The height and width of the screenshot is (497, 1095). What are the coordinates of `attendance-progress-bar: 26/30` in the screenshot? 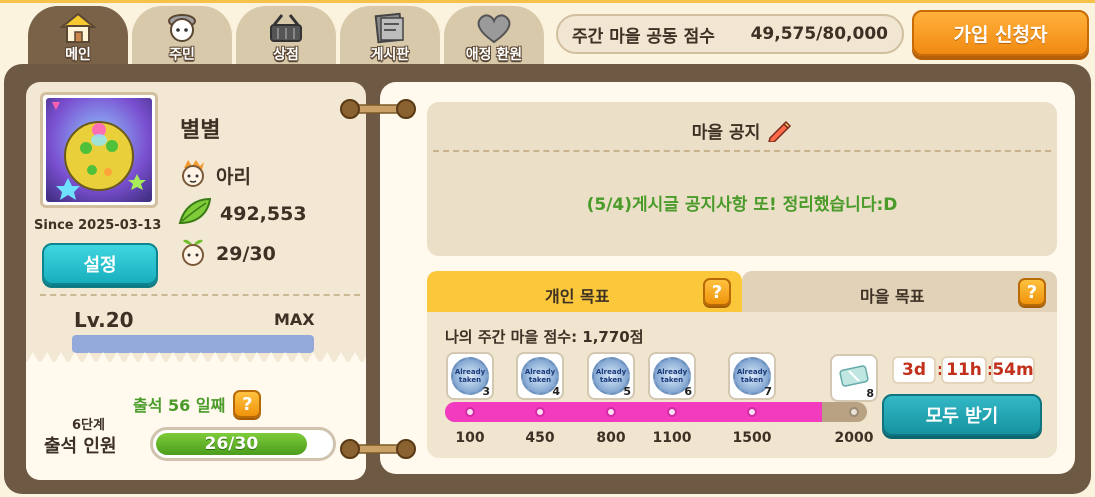 It's located at (243, 444).